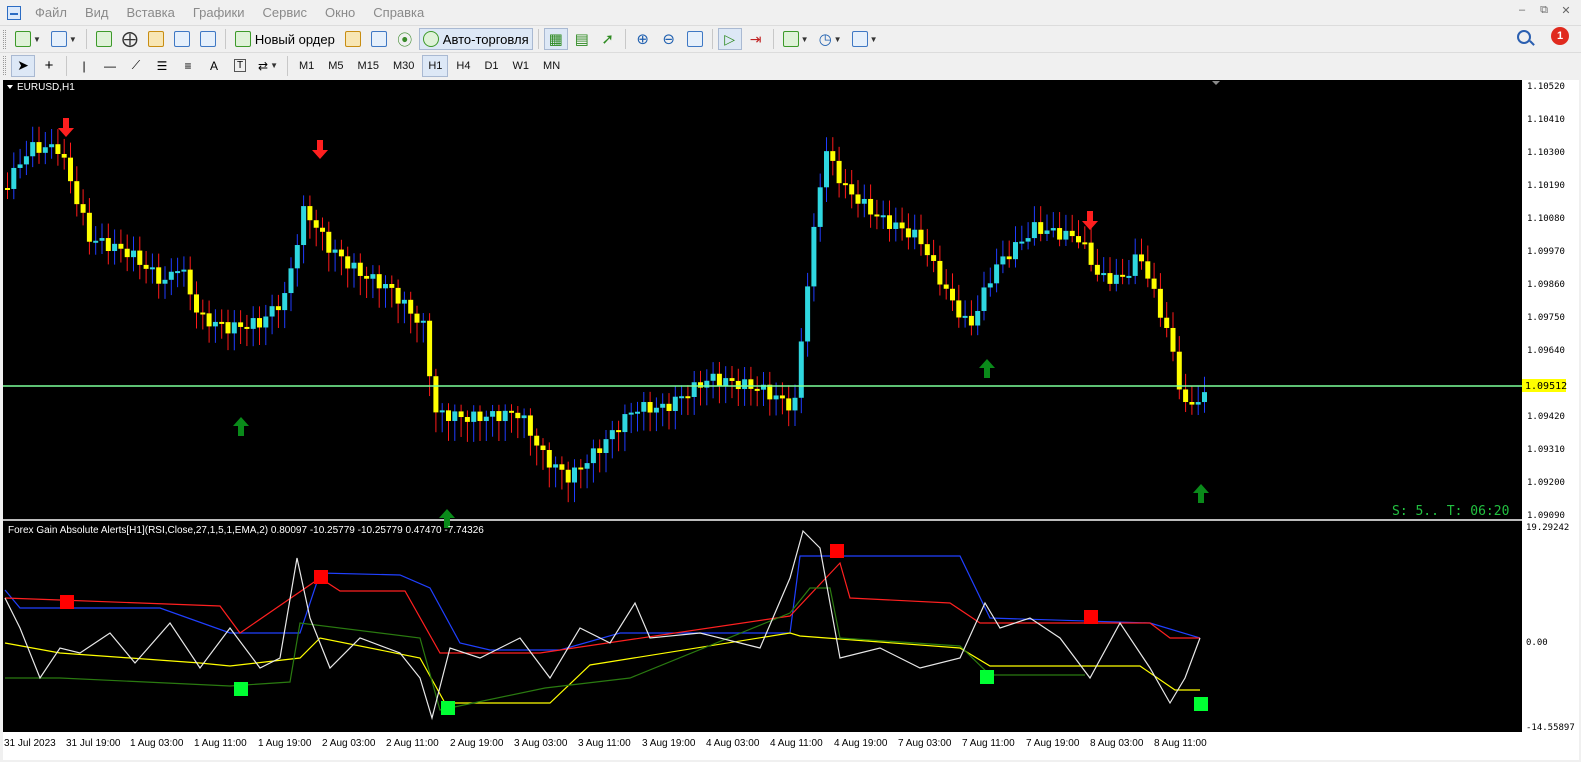 Image resolution: width=1581 pixels, height=762 pixels. Describe the element at coordinates (403, 66) in the screenshot. I see `timeframe-m30: M30` at that location.